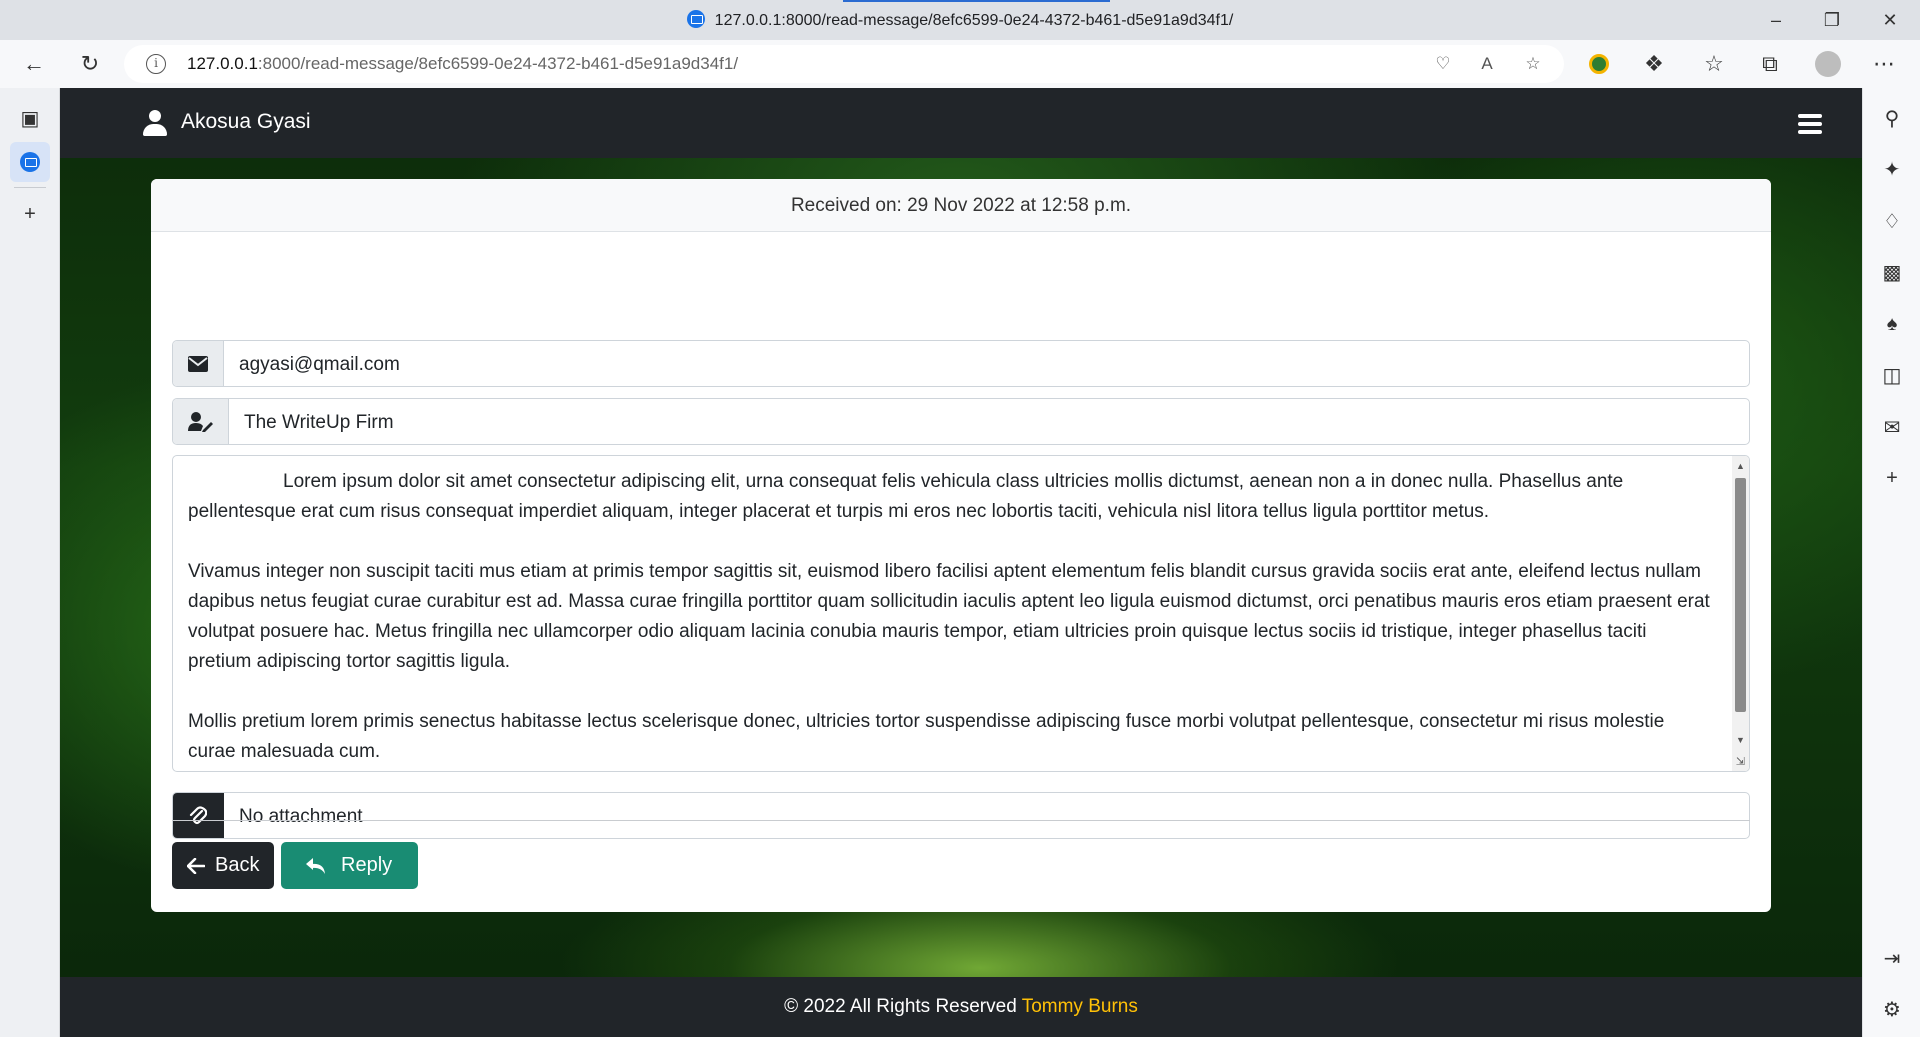 The height and width of the screenshot is (1037, 1920). I want to click on back-button-label: Back, so click(237, 865).